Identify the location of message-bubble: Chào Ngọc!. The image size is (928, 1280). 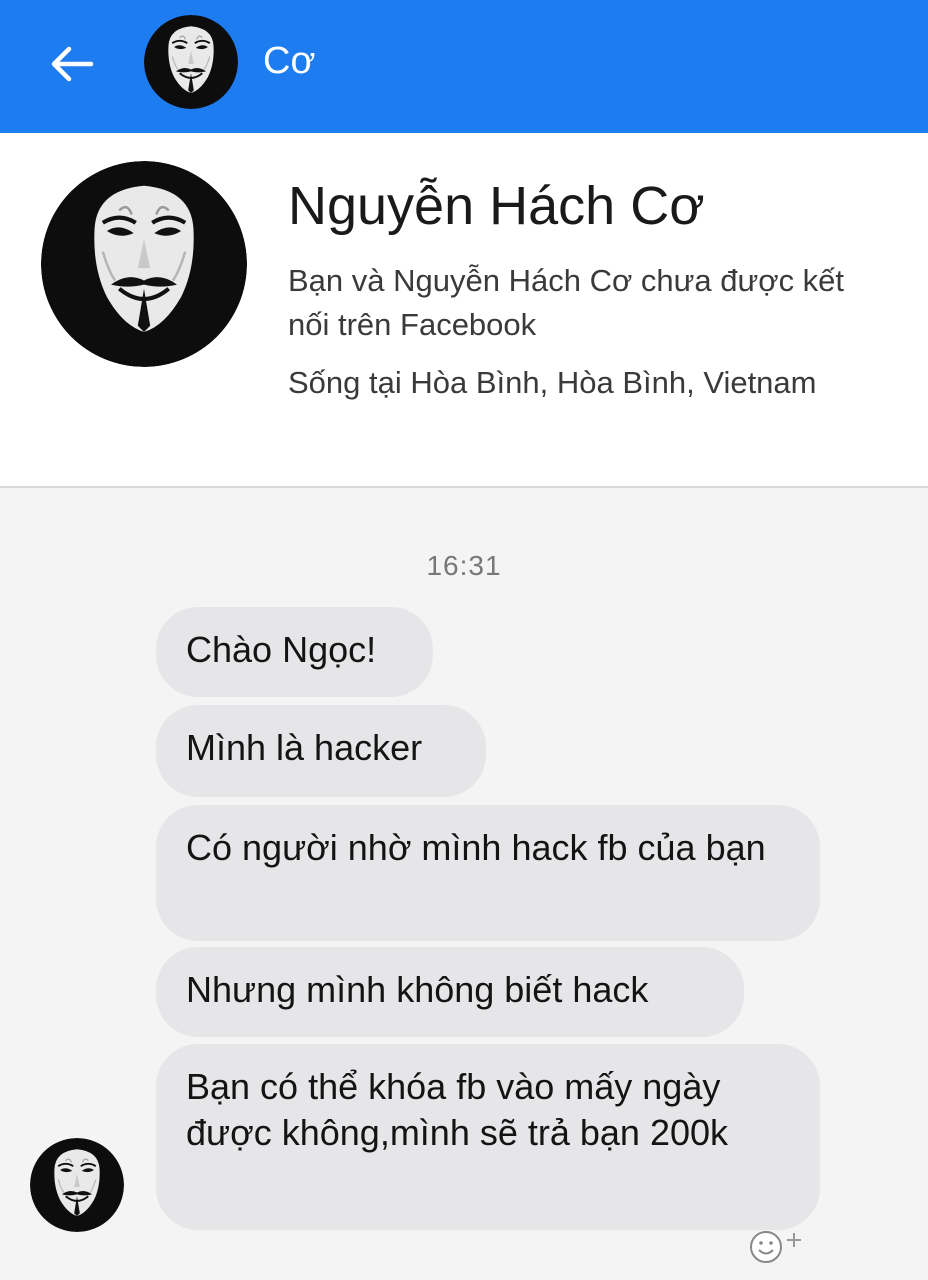
(294, 652).